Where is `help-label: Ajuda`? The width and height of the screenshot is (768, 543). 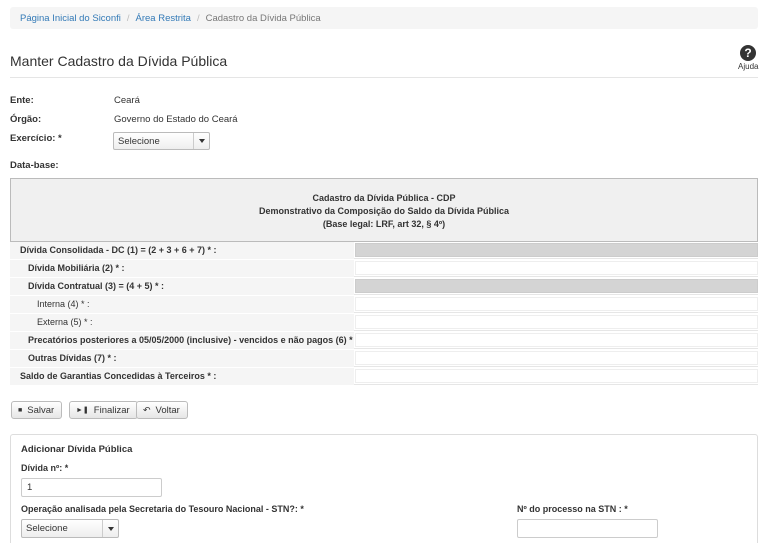
help-label: Ajuda is located at coordinates (748, 66).